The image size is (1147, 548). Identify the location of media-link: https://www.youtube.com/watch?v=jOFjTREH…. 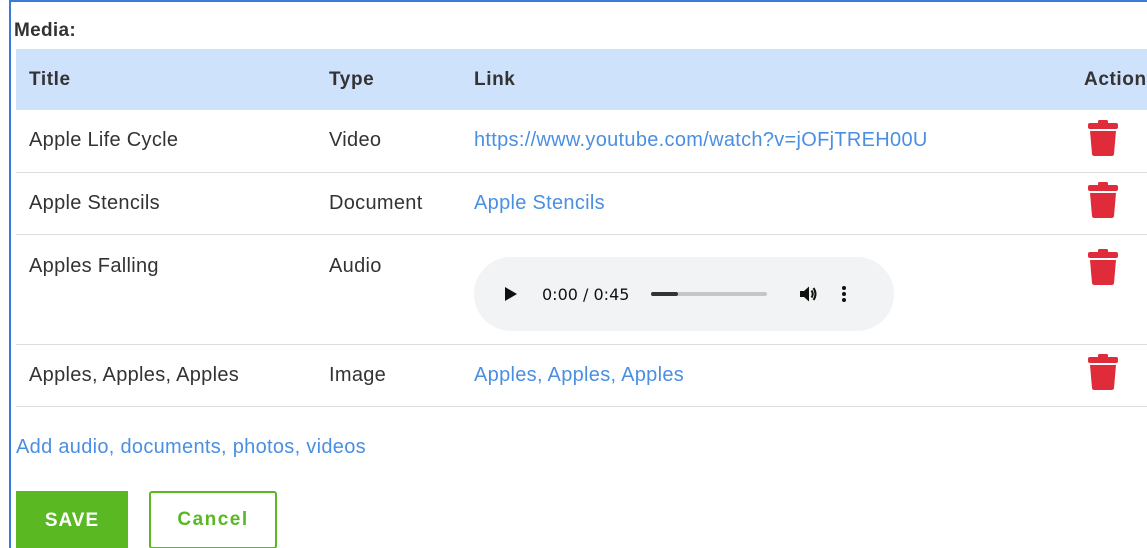
(701, 140).